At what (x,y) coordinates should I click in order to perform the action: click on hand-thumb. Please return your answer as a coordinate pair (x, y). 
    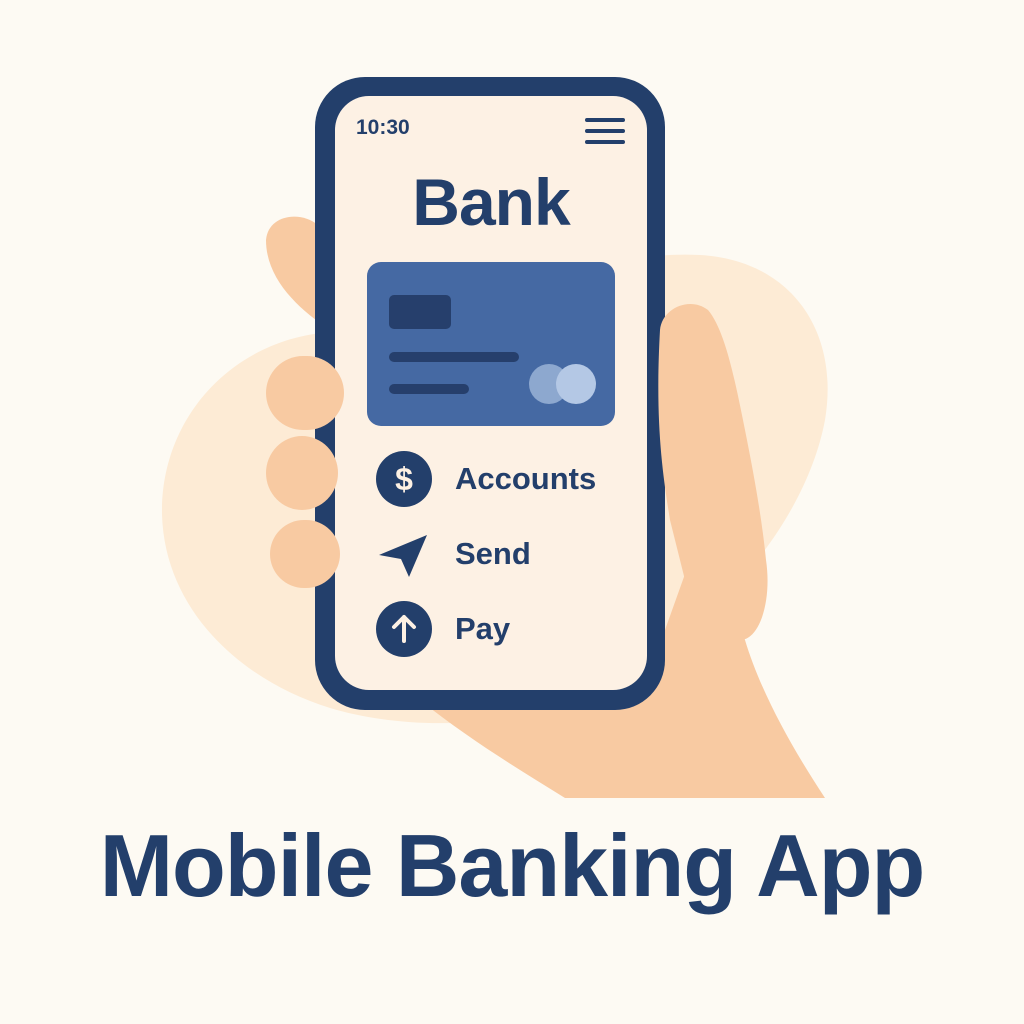
    Looking at the image, I should click on (713, 471).